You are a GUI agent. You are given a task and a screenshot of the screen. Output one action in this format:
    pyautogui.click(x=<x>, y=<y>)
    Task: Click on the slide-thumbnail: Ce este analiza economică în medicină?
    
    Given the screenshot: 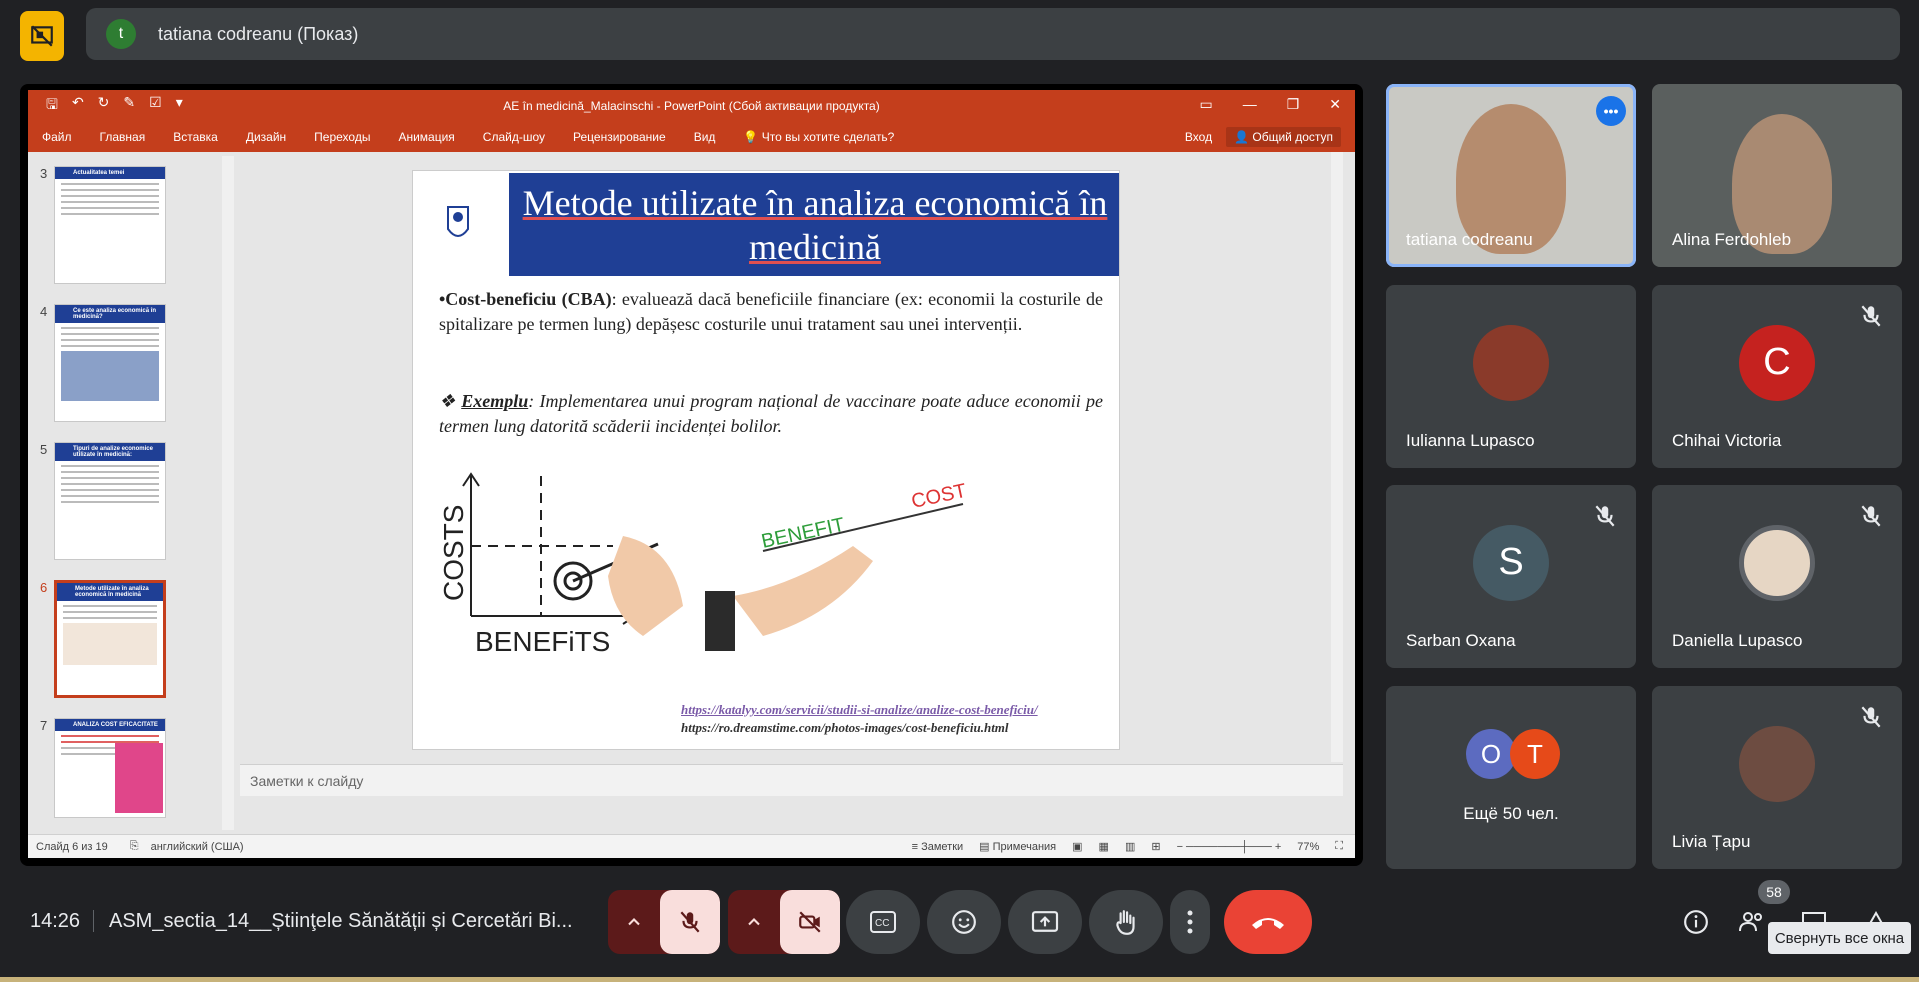 What is the action you would take?
    pyautogui.click(x=110, y=363)
    